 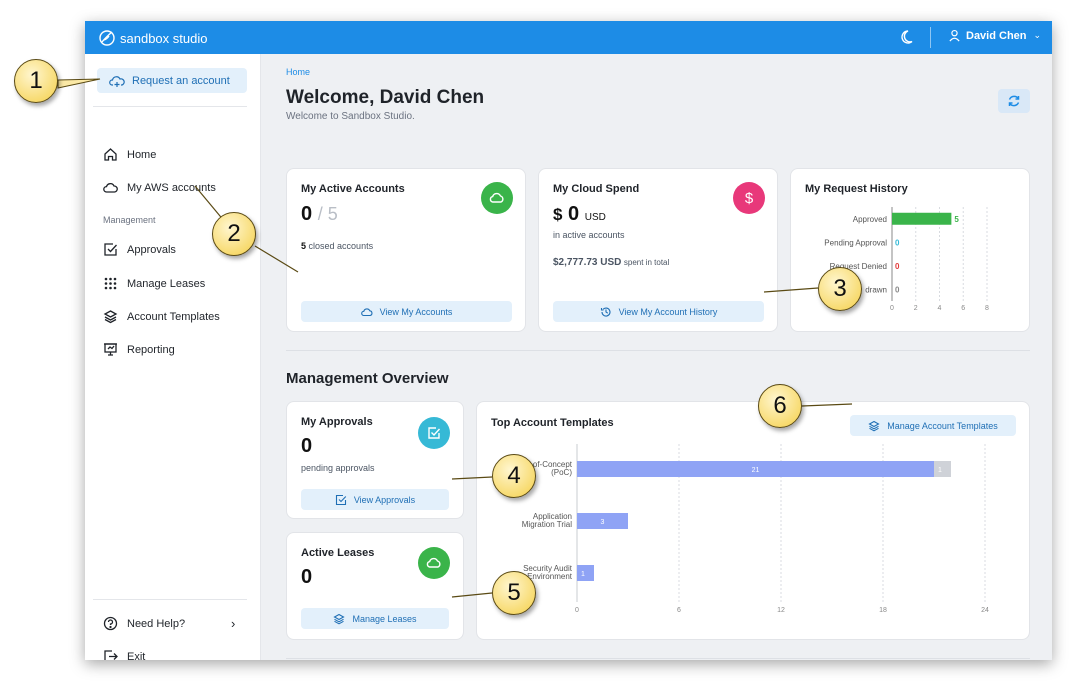 I want to click on sidebar-item-exit: Exit, so click(x=124, y=654).